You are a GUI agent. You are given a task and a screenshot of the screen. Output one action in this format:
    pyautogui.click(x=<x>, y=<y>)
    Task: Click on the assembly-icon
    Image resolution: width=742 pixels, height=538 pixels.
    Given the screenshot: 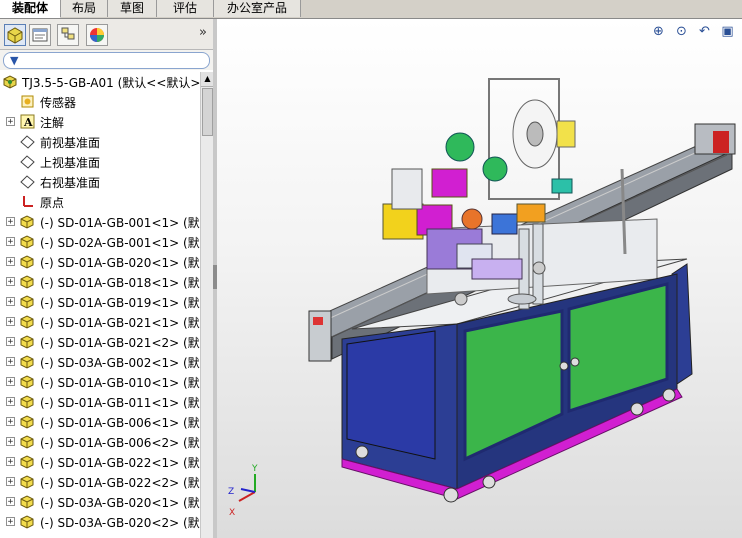 What is the action you would take?
    pyautogui.click(x=10, y=81)
    